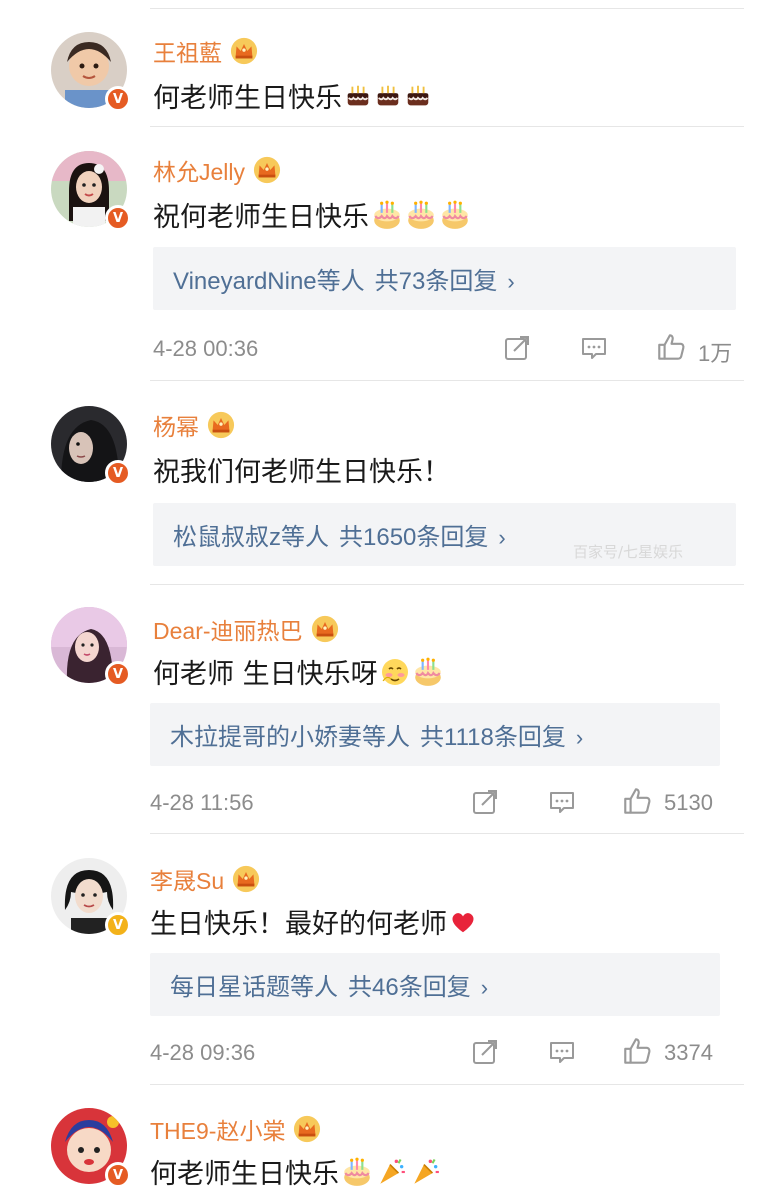 This screenshot has height=1200, width=771. I want to click on watermark: 百家号/七星娱乐, so click(628, 552).